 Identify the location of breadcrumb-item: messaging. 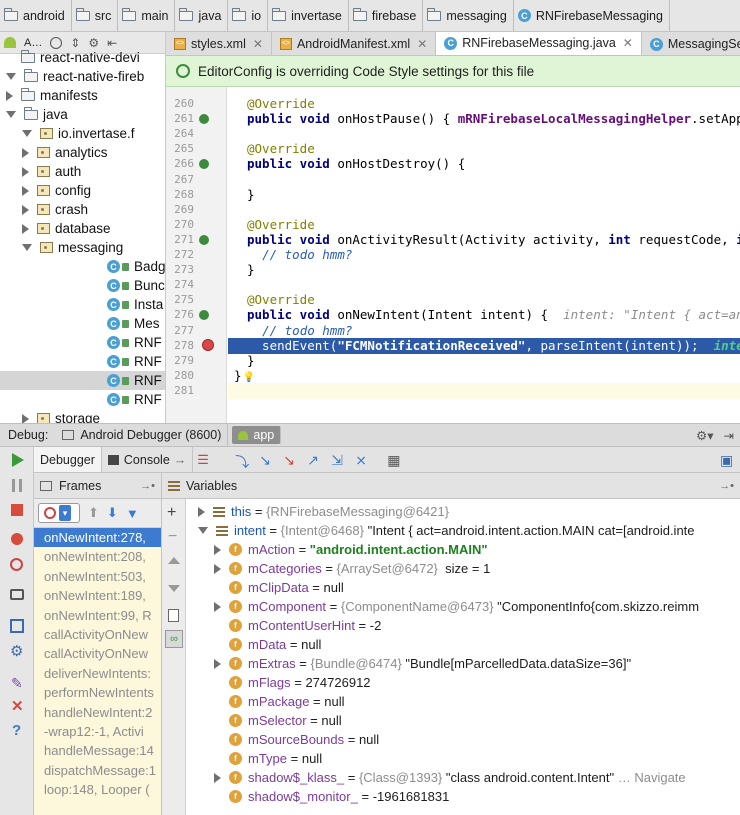
(468, 15).